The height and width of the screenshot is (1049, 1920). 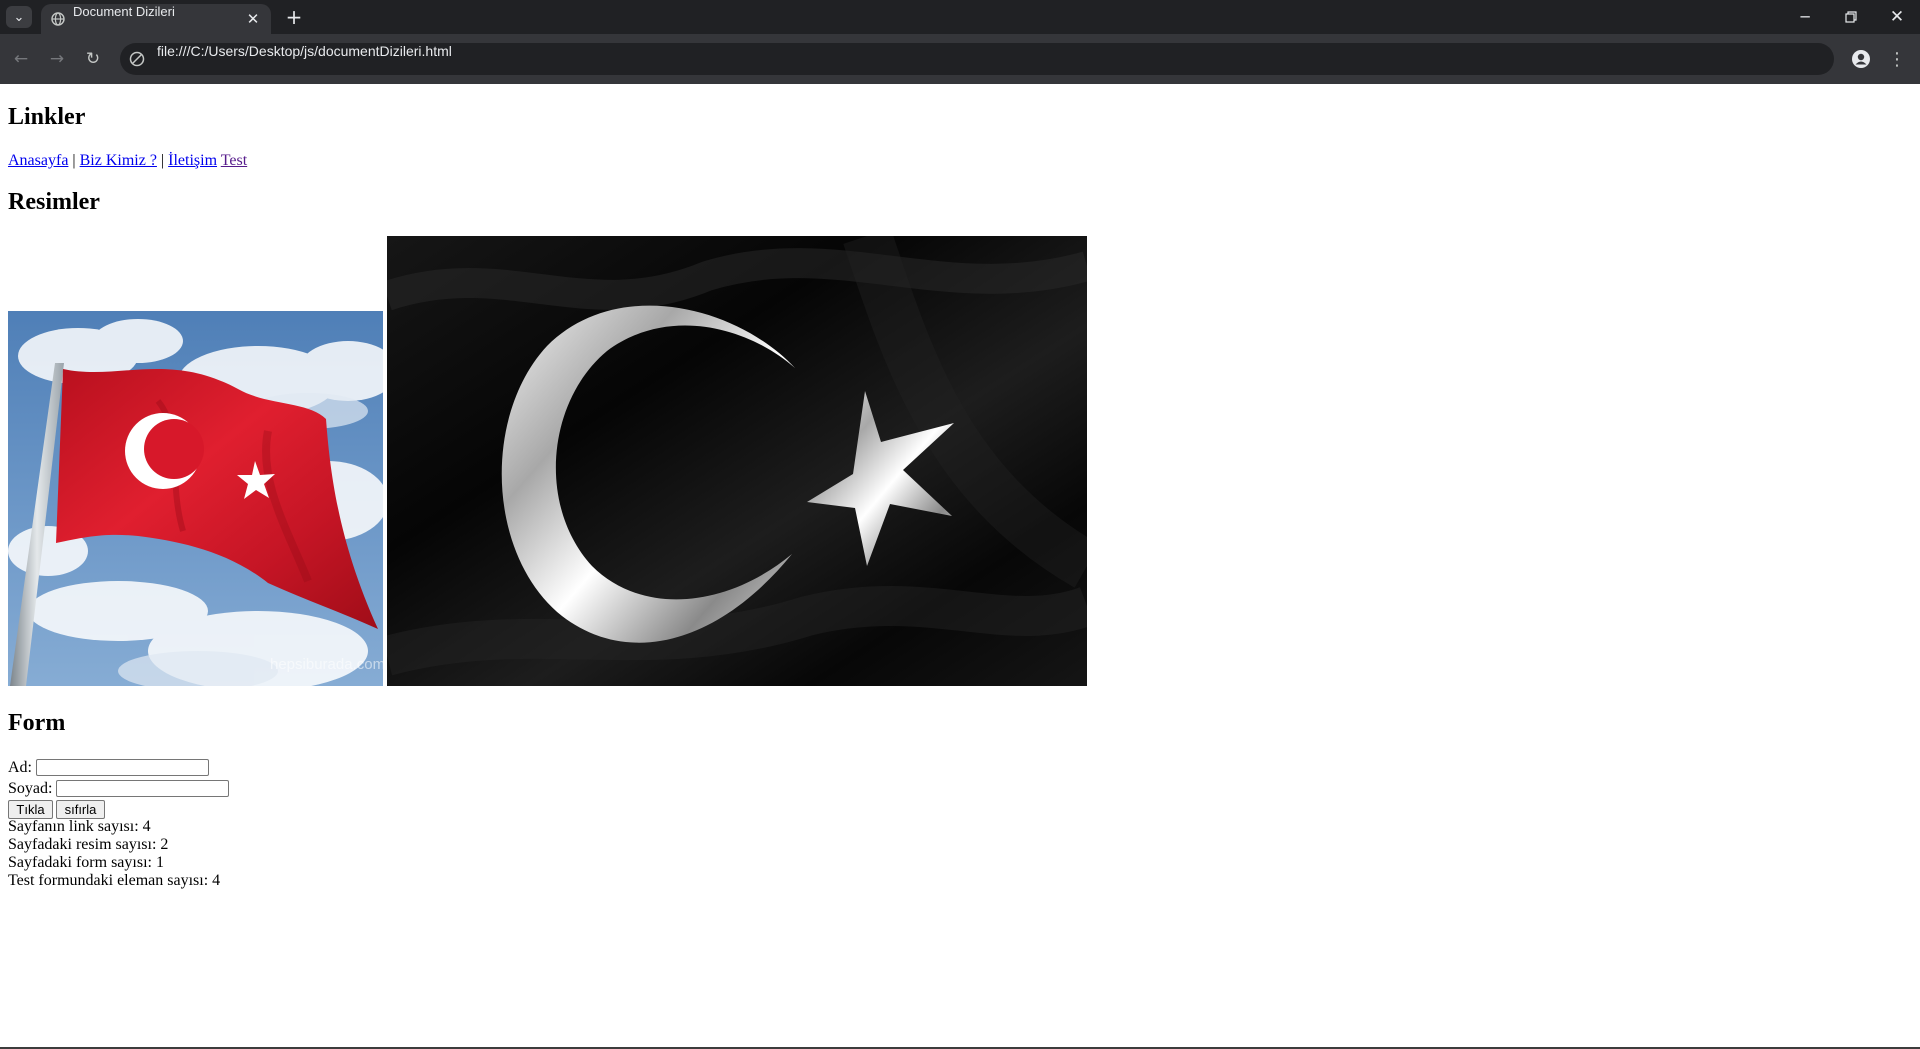 I want to click on reload-icon: ↻, so click(x=93, y=59).